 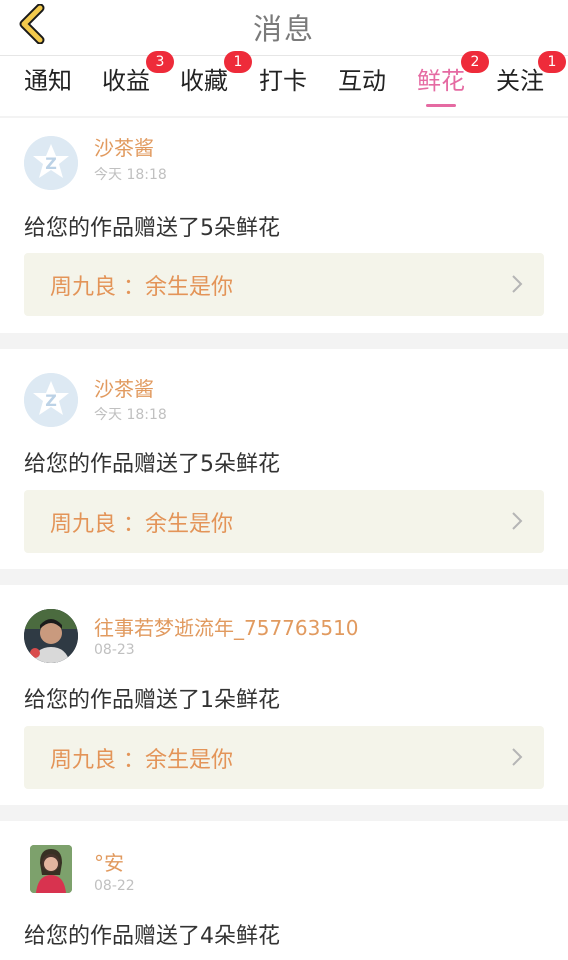 I want to click on tab-interaction: 互动, so click(x=362, y=87).